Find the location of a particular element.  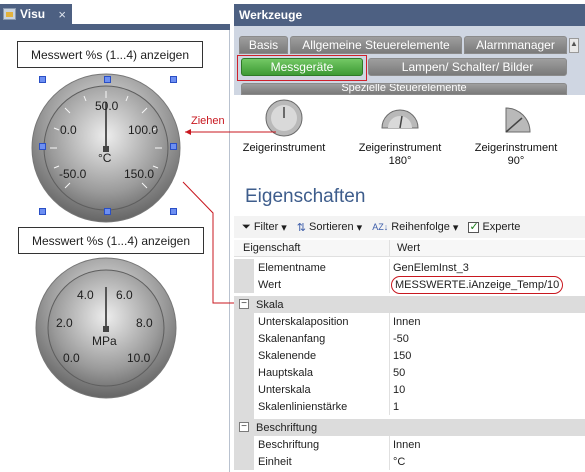

sort-label: Sortieren is located at coordinates (331, 227).